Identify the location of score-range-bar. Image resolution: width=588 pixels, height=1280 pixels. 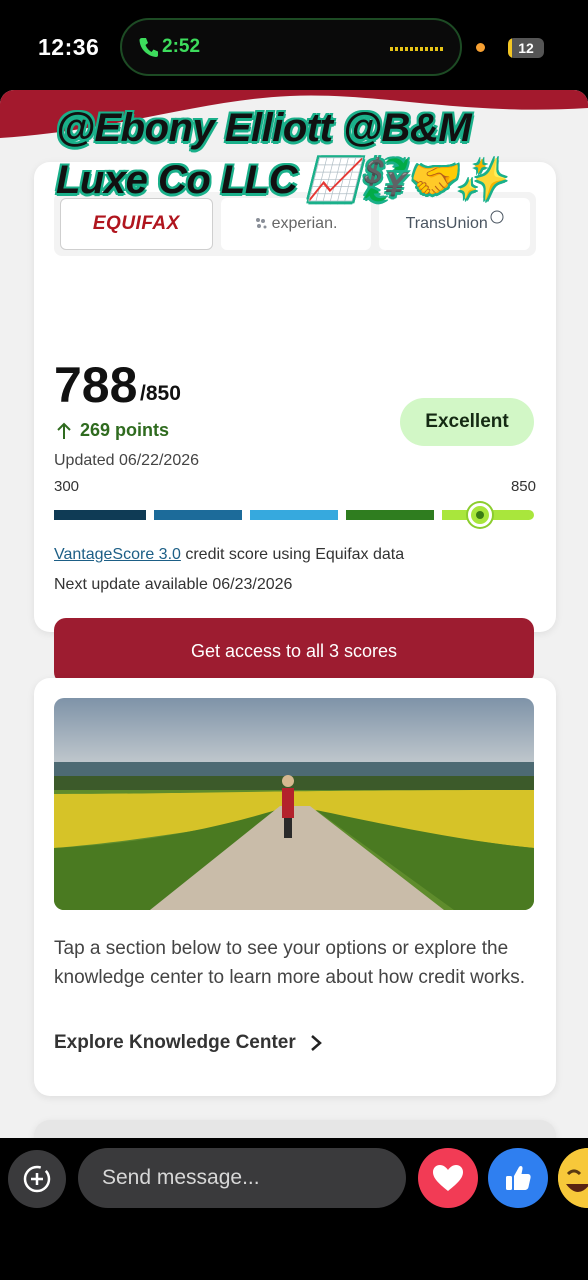
(294, 515).